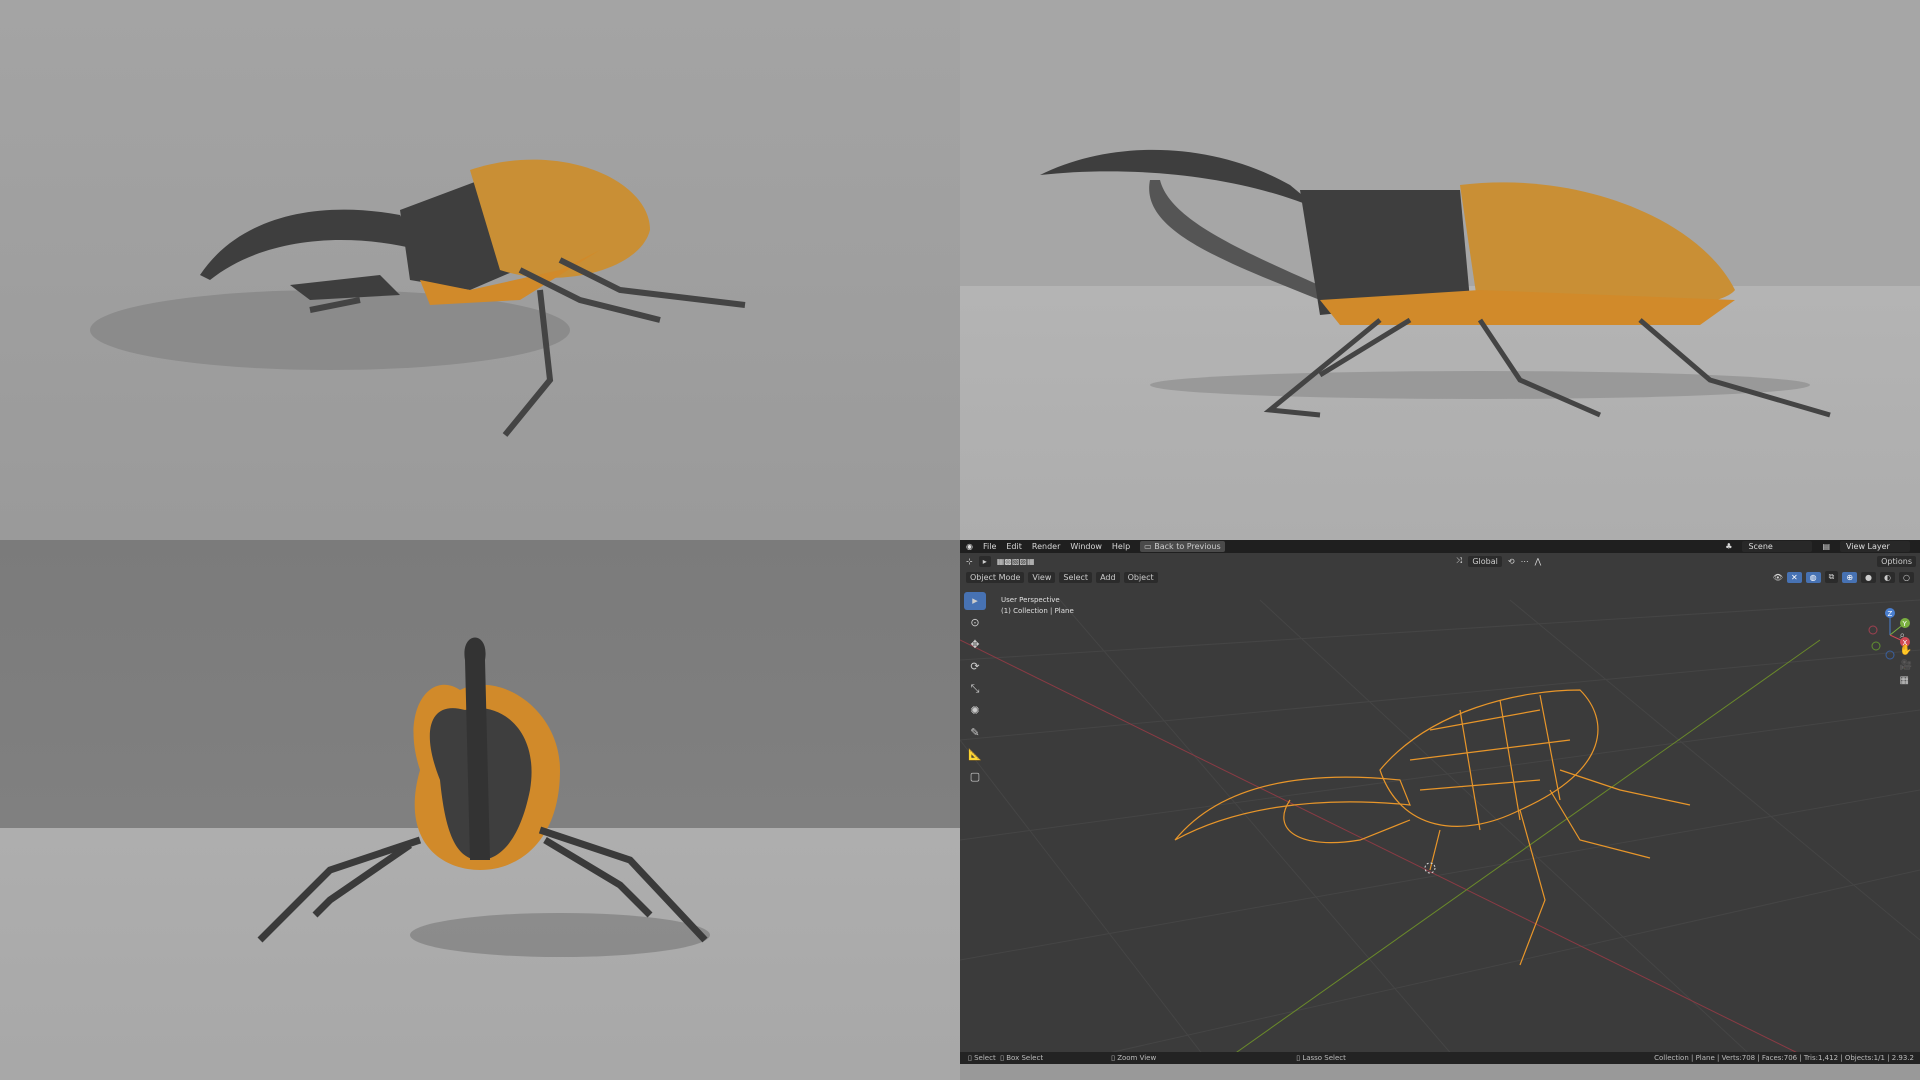  Describe the element at coordinates (975, 777) in the screenshot. I see `add-cube-icon: ▢` at that location.